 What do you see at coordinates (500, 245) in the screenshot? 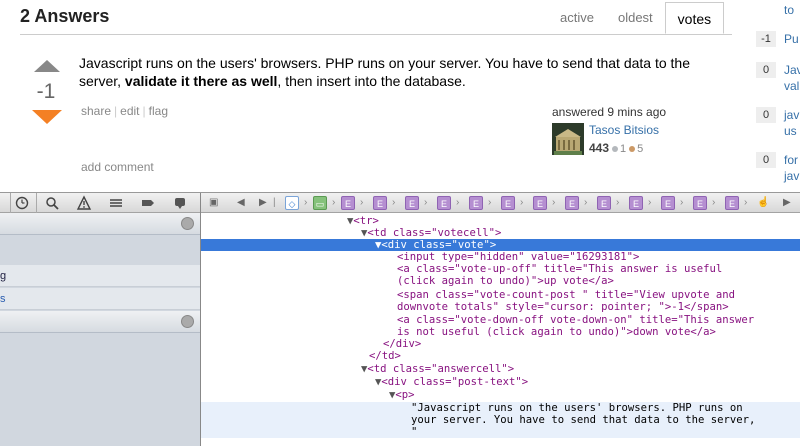
I see `dom-node-line-selected: ▼<div class="vote">` at bounding box center [500, 245].